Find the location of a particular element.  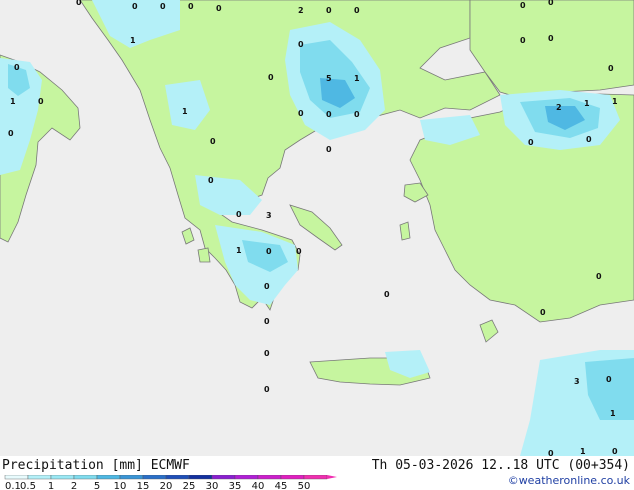

legend-tick-label: 20 is located at coordinates (166, 485).